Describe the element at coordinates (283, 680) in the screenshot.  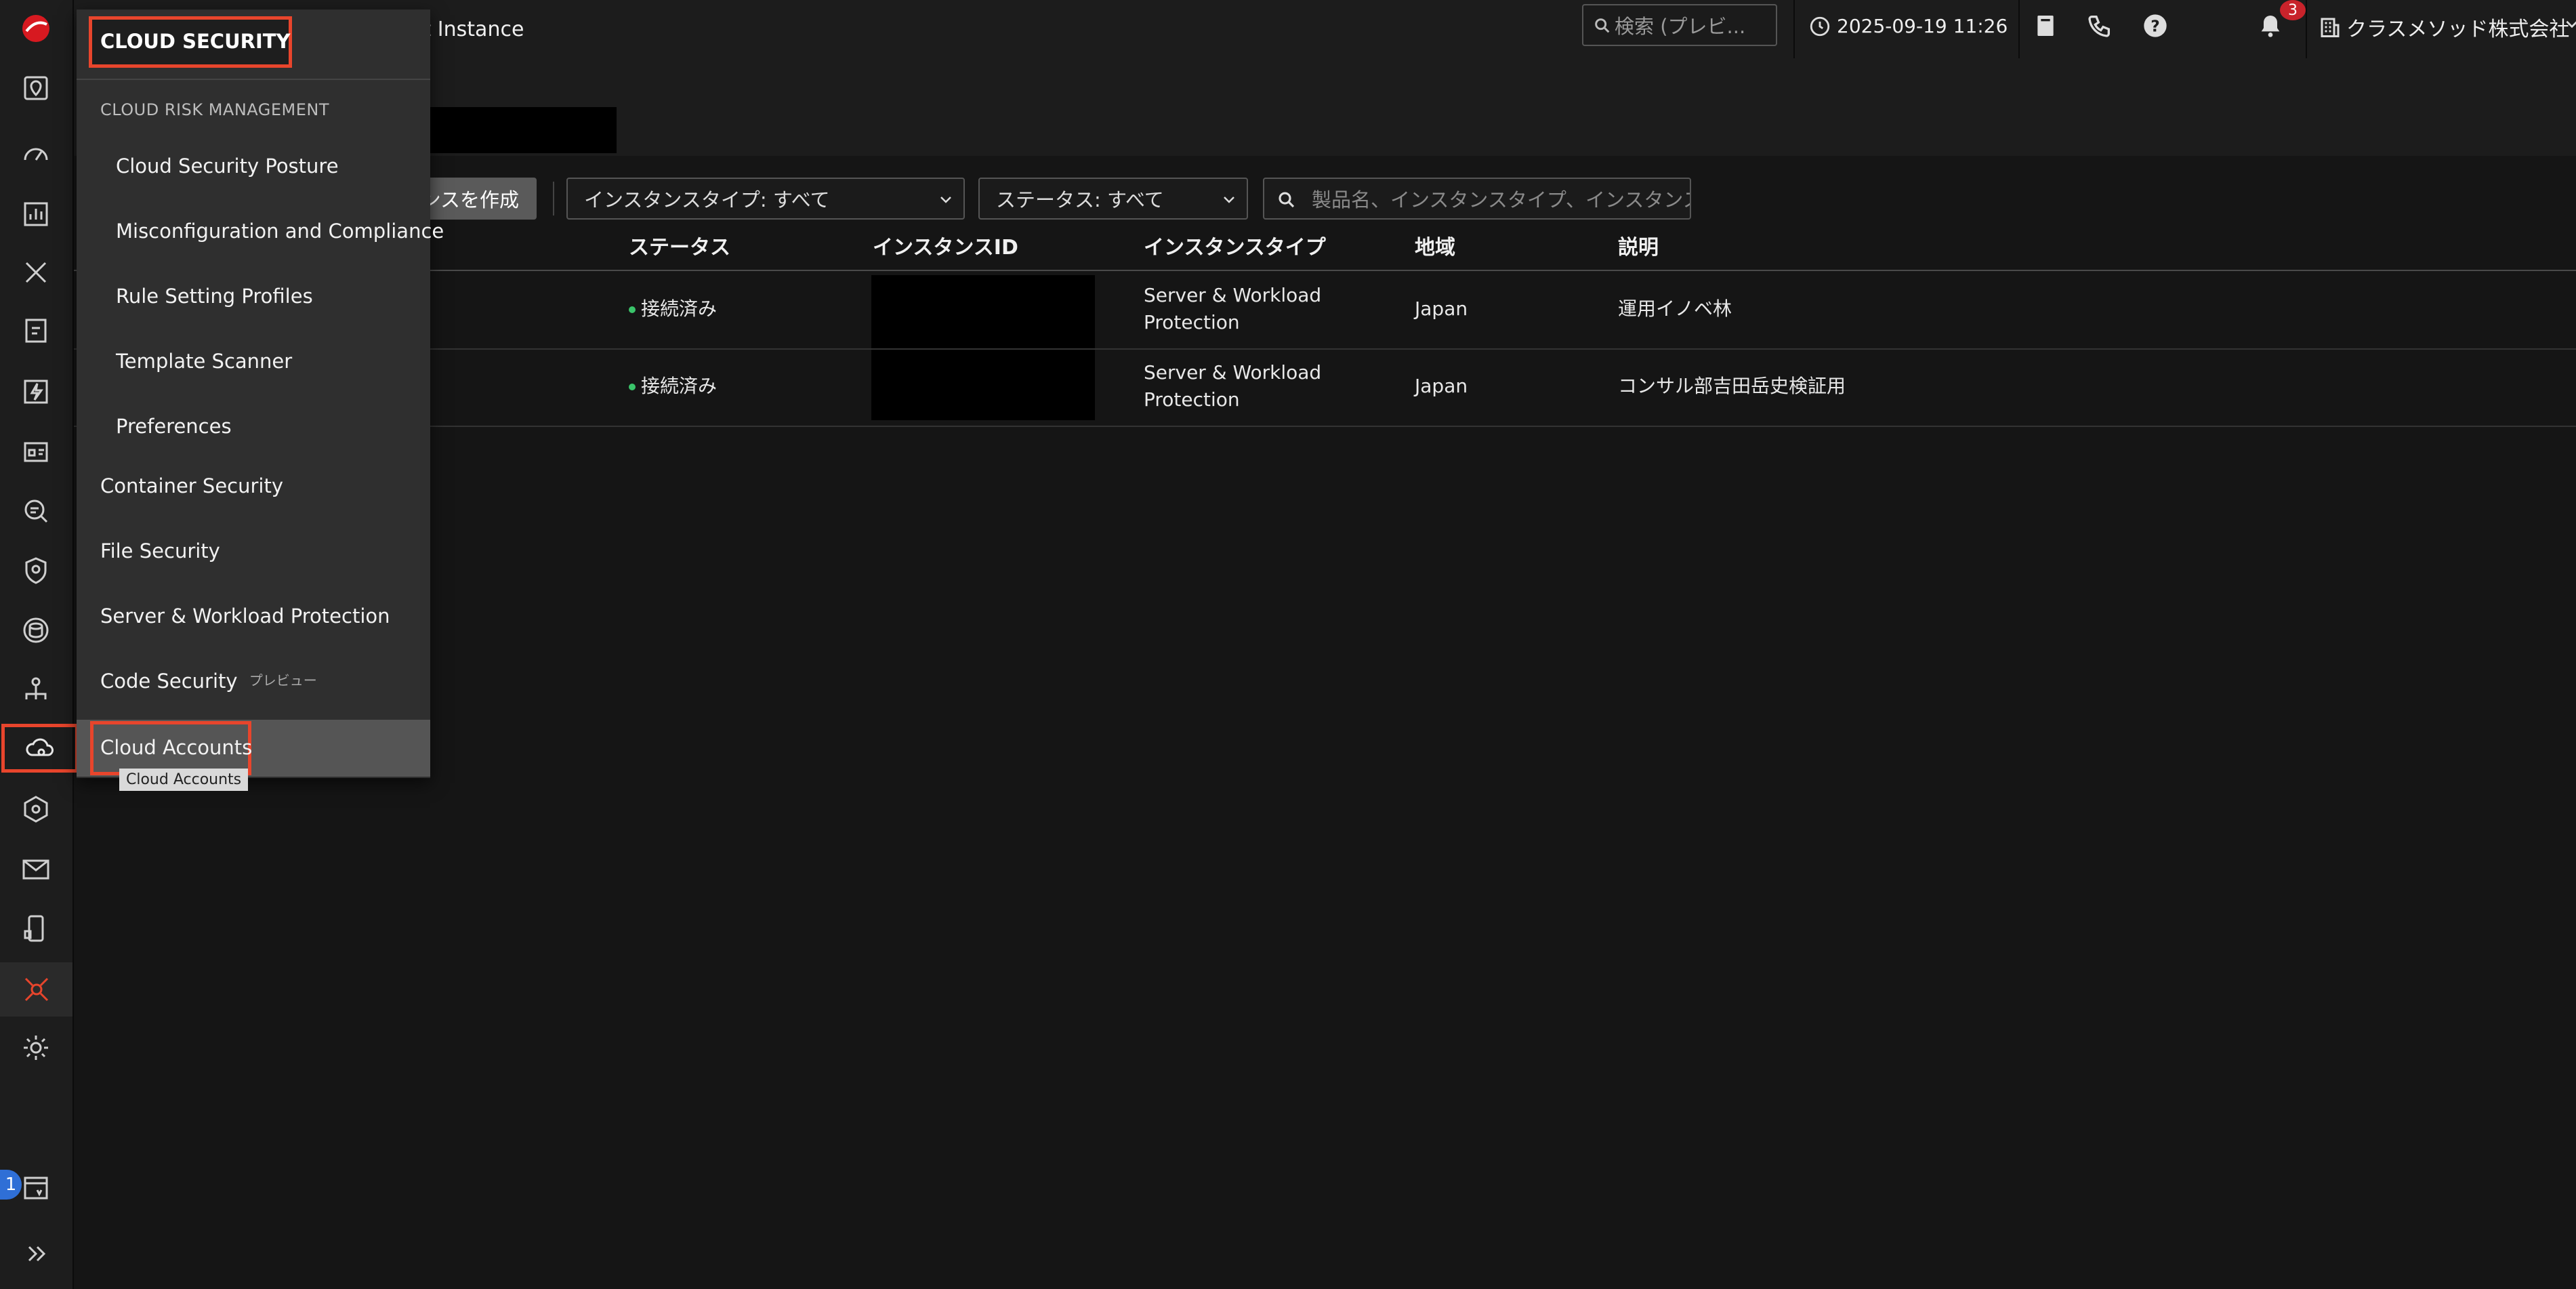
I see `preview-tag: プレビュー` at that location.